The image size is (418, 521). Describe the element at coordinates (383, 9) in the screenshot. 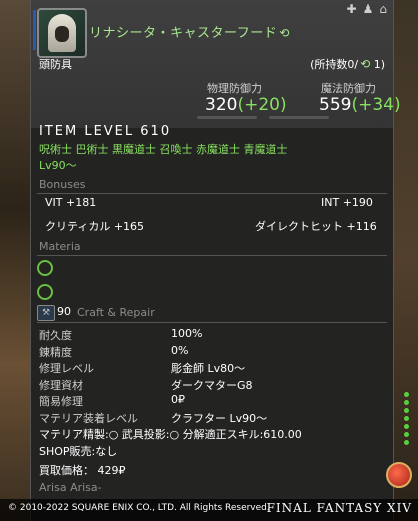

I see `pin-icon: ⌂` at that location.